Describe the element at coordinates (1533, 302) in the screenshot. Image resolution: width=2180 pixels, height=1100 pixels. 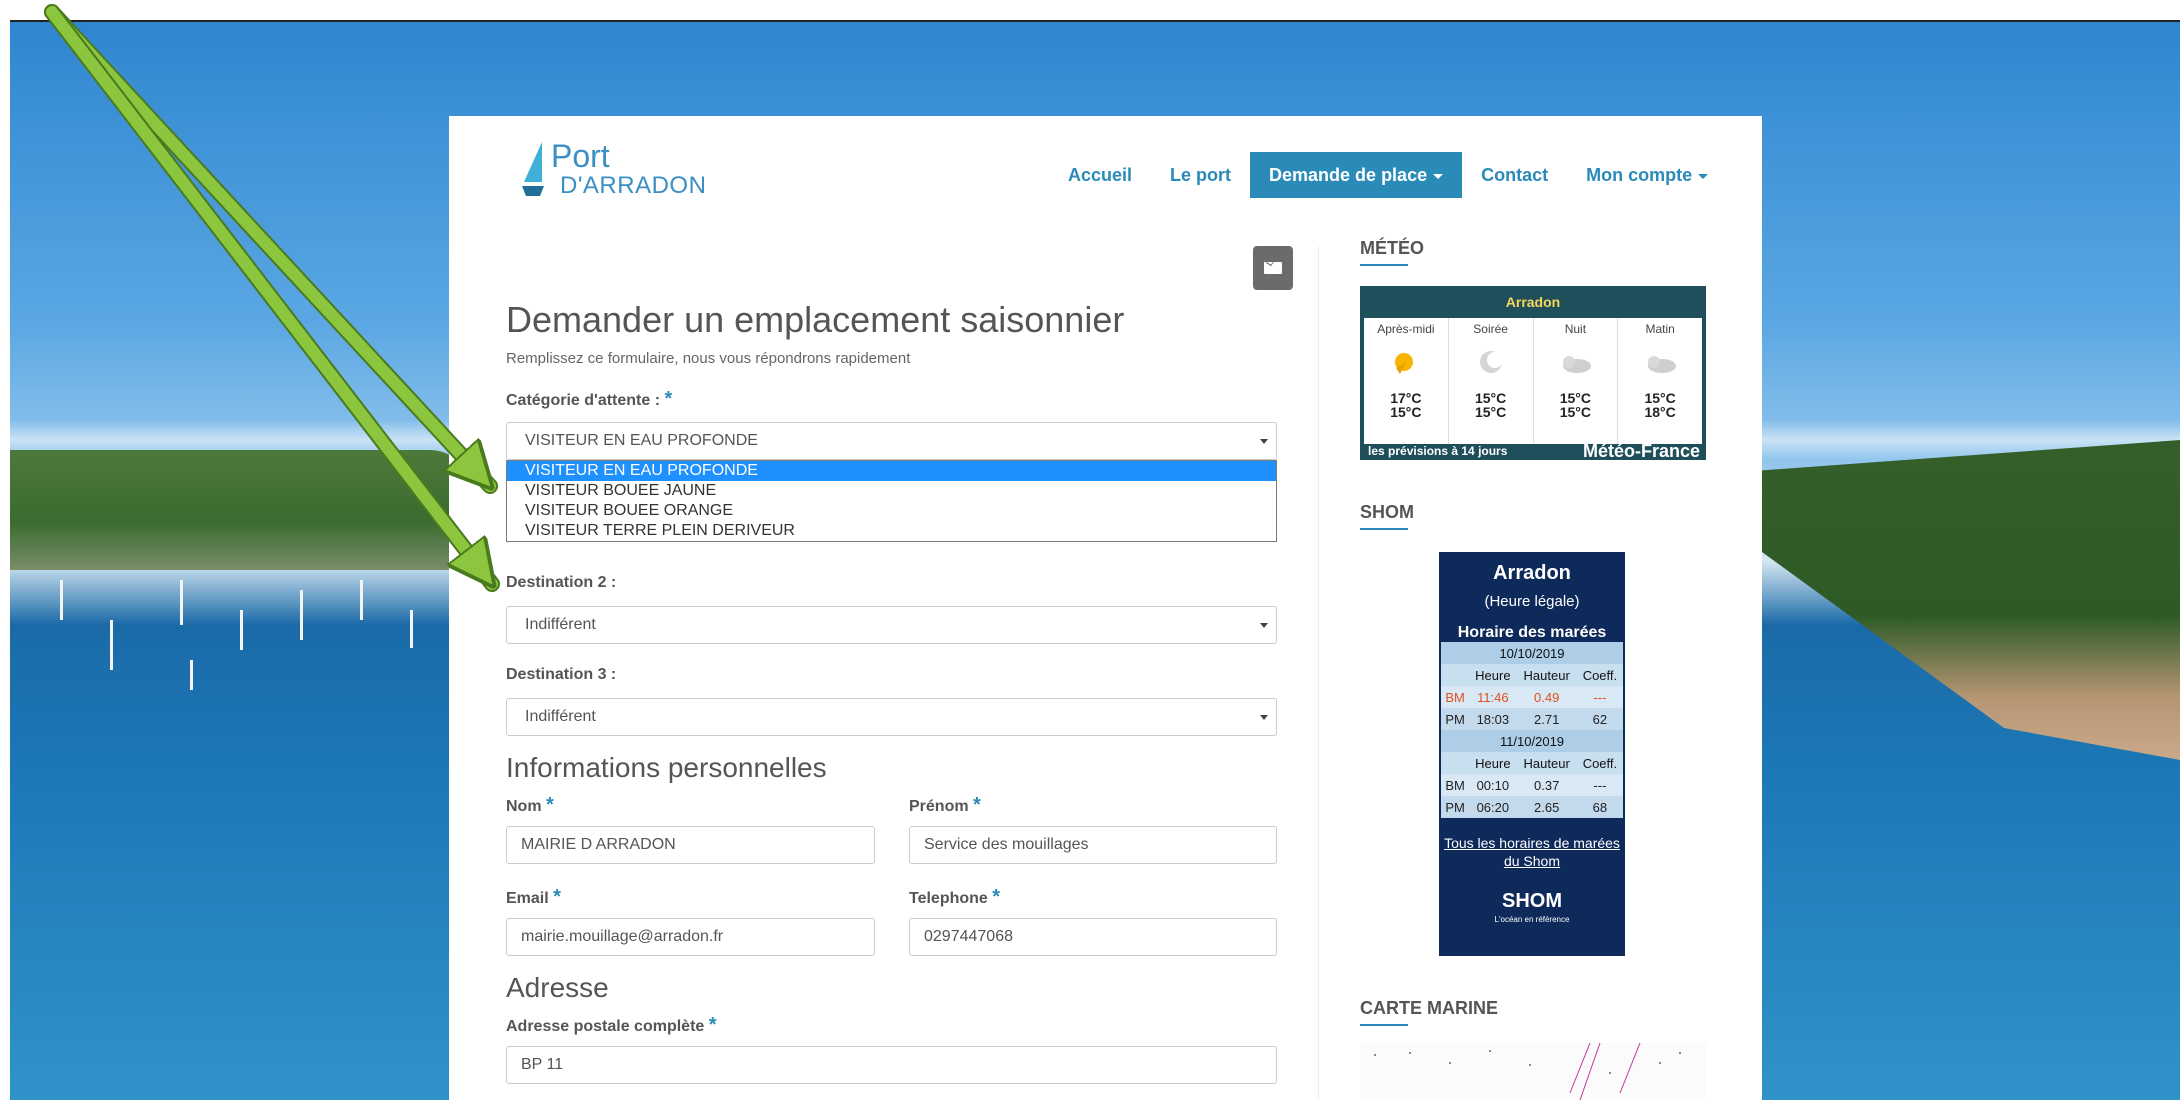
I see `meteo-city: Arradon` at that location.